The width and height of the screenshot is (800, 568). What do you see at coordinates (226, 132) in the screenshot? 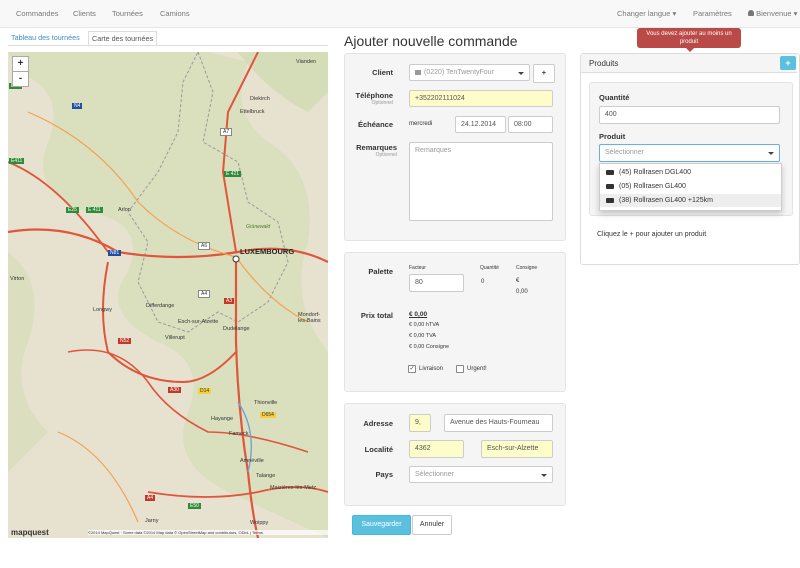
I see `road-shield: A7` at bounding box center [226, 132].